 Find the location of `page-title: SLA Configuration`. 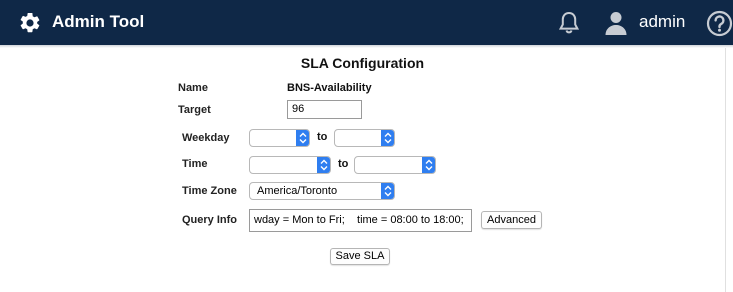

page-title: SLA Configuration is located at coordinates (362, 63).